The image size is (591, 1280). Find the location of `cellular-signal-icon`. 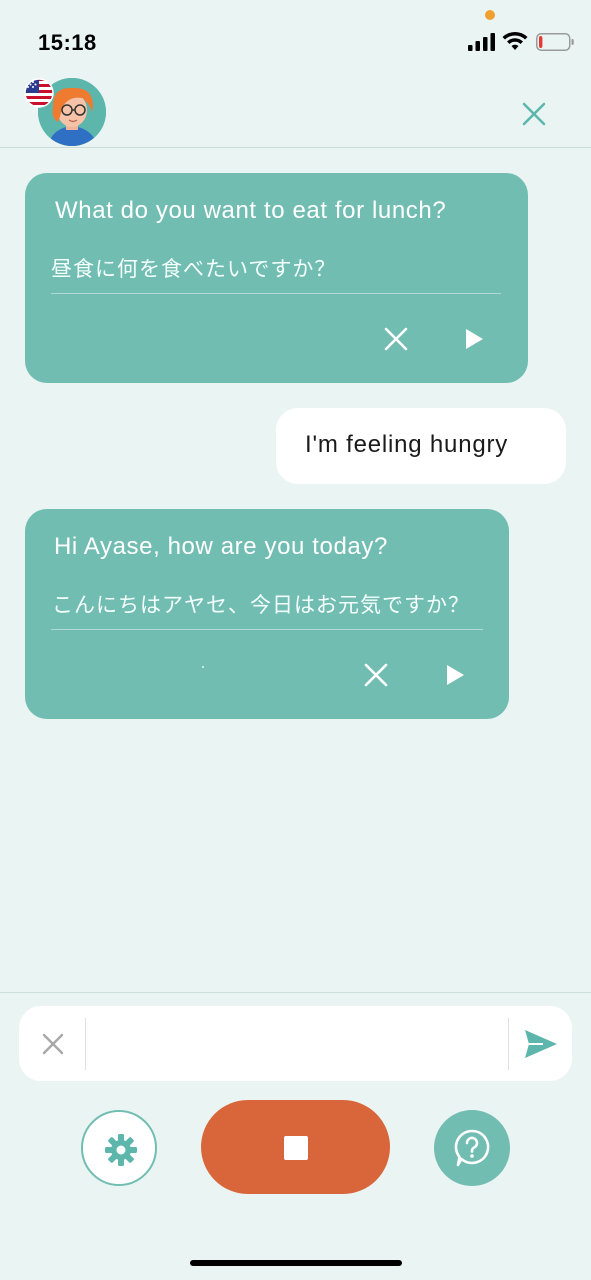

cellular-signal-icon is located at coordinates (481, 42).